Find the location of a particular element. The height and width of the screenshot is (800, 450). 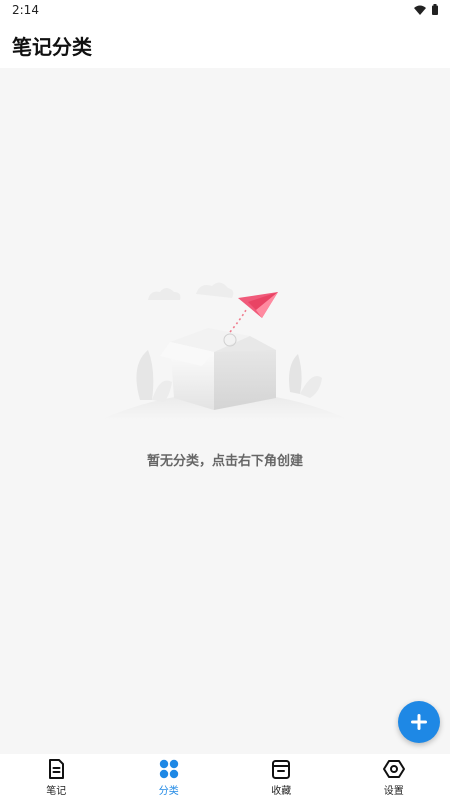

empty-box-illustration is located at coordinates (225, 351).